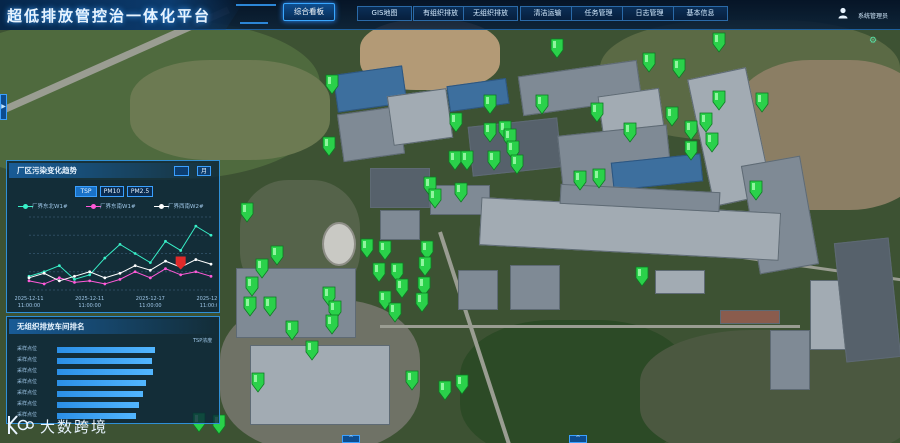 This screenshot has height=443, width=900. What do you see at coordinates (873, 41) in the screenshot?
I see `map-view-control-icon: ⚙` at bounding box center [873, 41].